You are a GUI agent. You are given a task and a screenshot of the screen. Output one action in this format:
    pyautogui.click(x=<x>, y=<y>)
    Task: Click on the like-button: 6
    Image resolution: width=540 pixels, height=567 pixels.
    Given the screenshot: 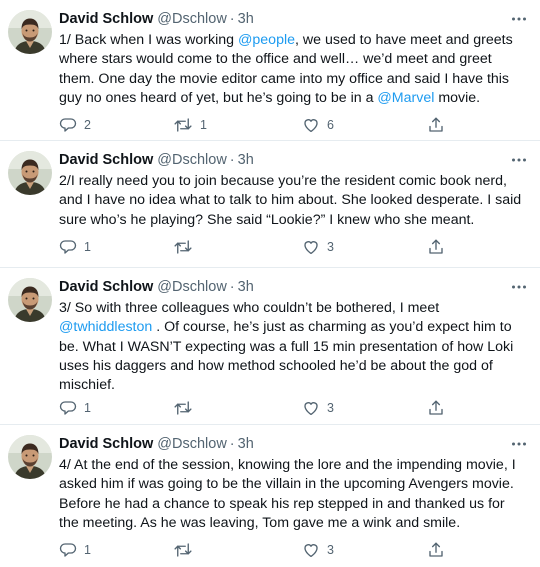 What is the action you would take?
    pyautogui.click(x=318, y=125)
    